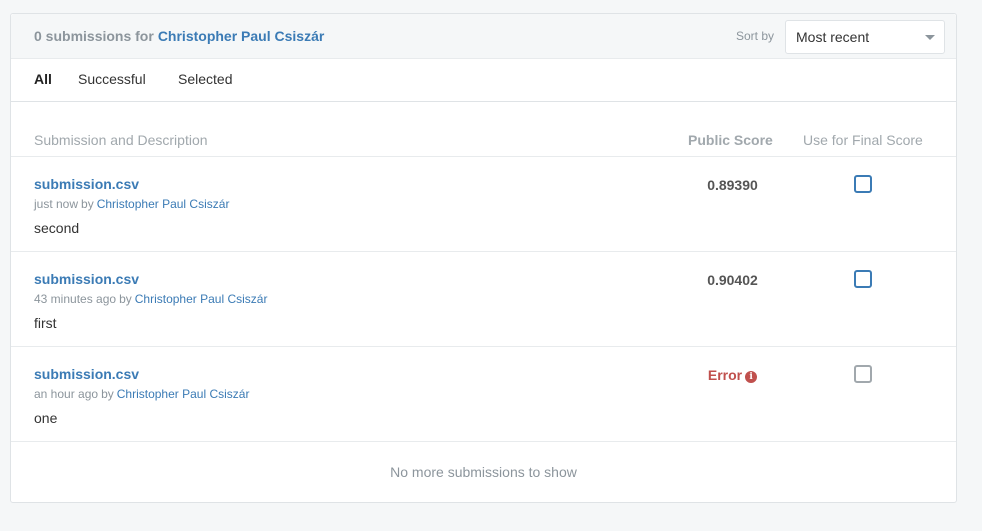 Image resolution: width=982 pixels, height=531 pixels. I want to click on filter-tabs: All Successful Selected, so click(483, 80).